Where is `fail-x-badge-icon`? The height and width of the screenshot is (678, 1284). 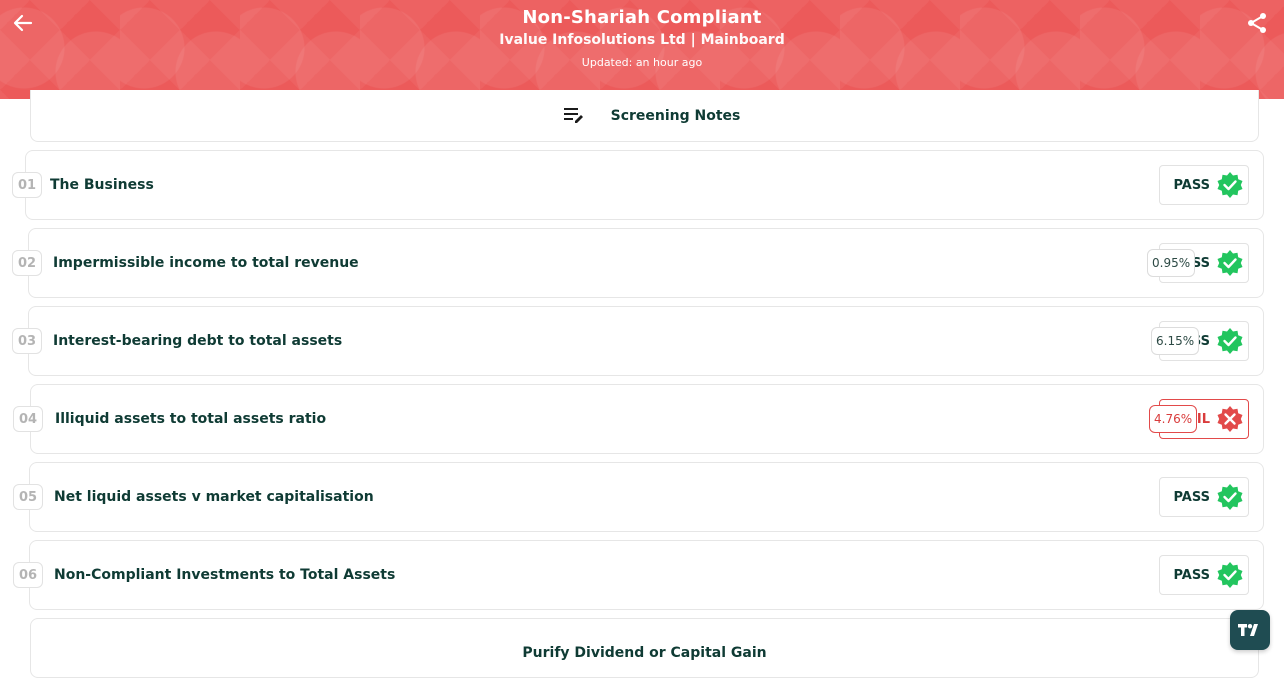 fail-x-badge-icon is located at coordinates (1230, 419).